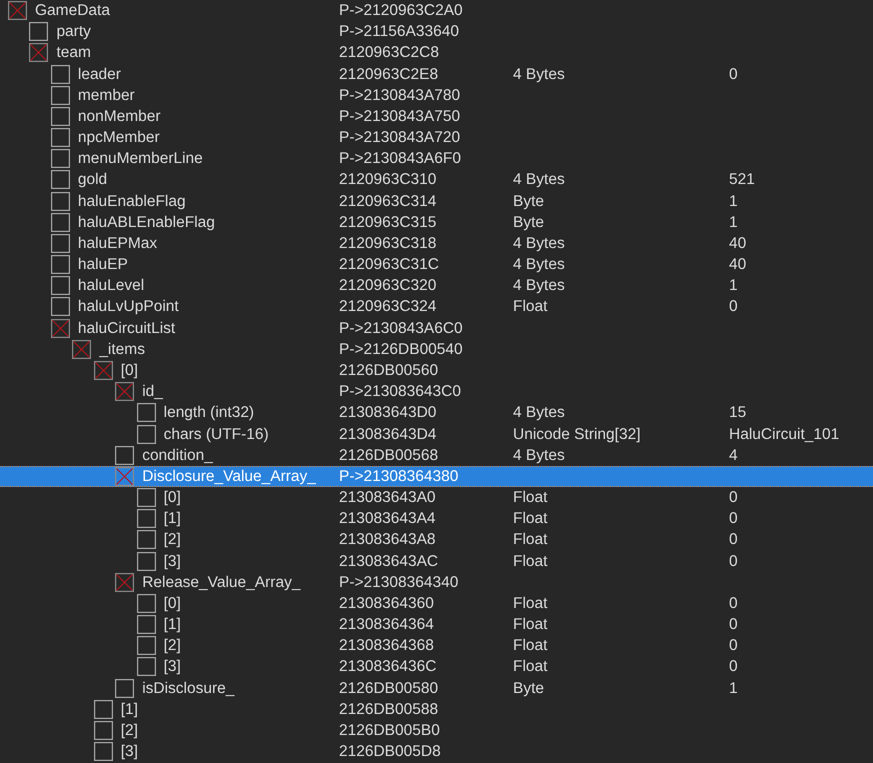 The image size is (873, 763). What do you see at coordinates (436, 582) in the screenshot?
I see `tree-row: Release_Value_Array_ P->21308364340` at bounding box center [436, 582].